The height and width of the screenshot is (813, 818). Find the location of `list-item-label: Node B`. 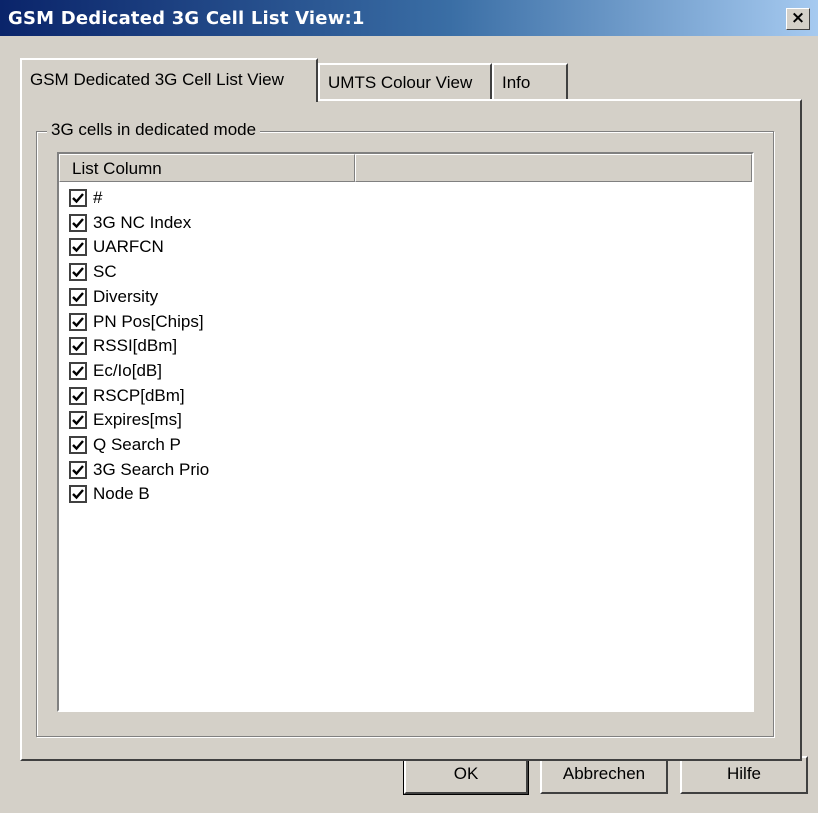

list-item-label: Node B is located at coordinates (121, 494).